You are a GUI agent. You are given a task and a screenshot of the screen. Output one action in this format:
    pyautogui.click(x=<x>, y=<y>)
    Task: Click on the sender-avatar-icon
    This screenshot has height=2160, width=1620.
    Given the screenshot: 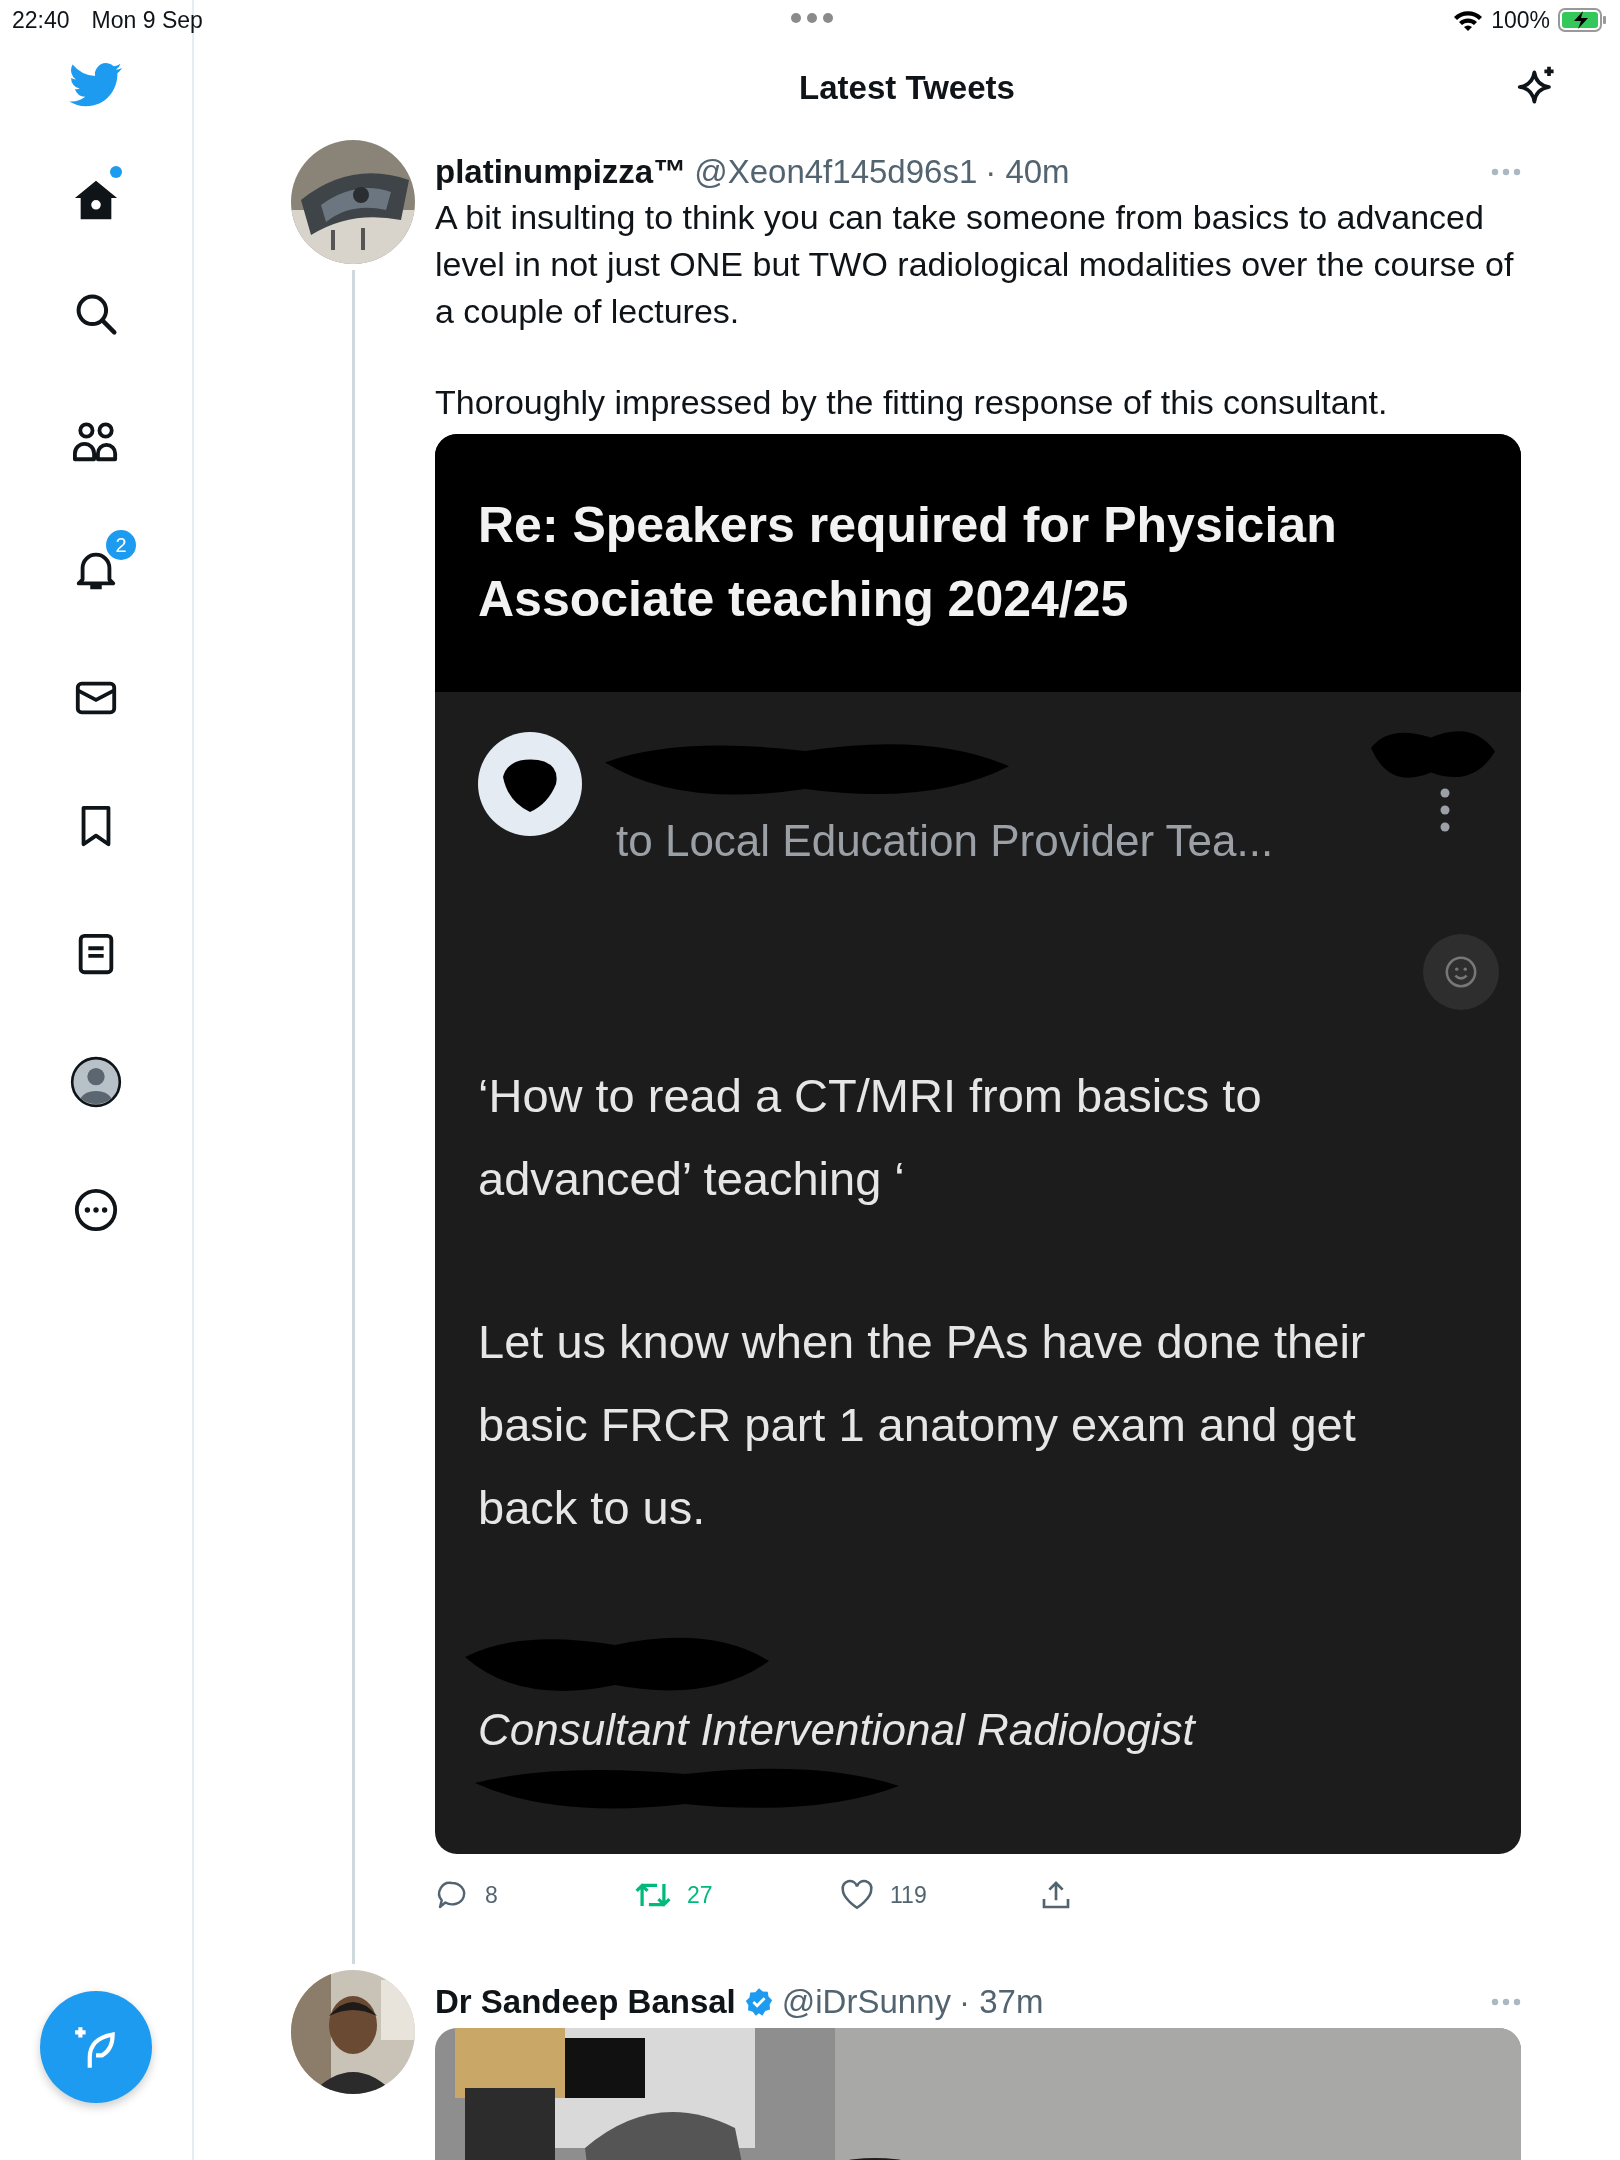 What is the action you would take?
    pyautogui.click(x=530, y=784)
    